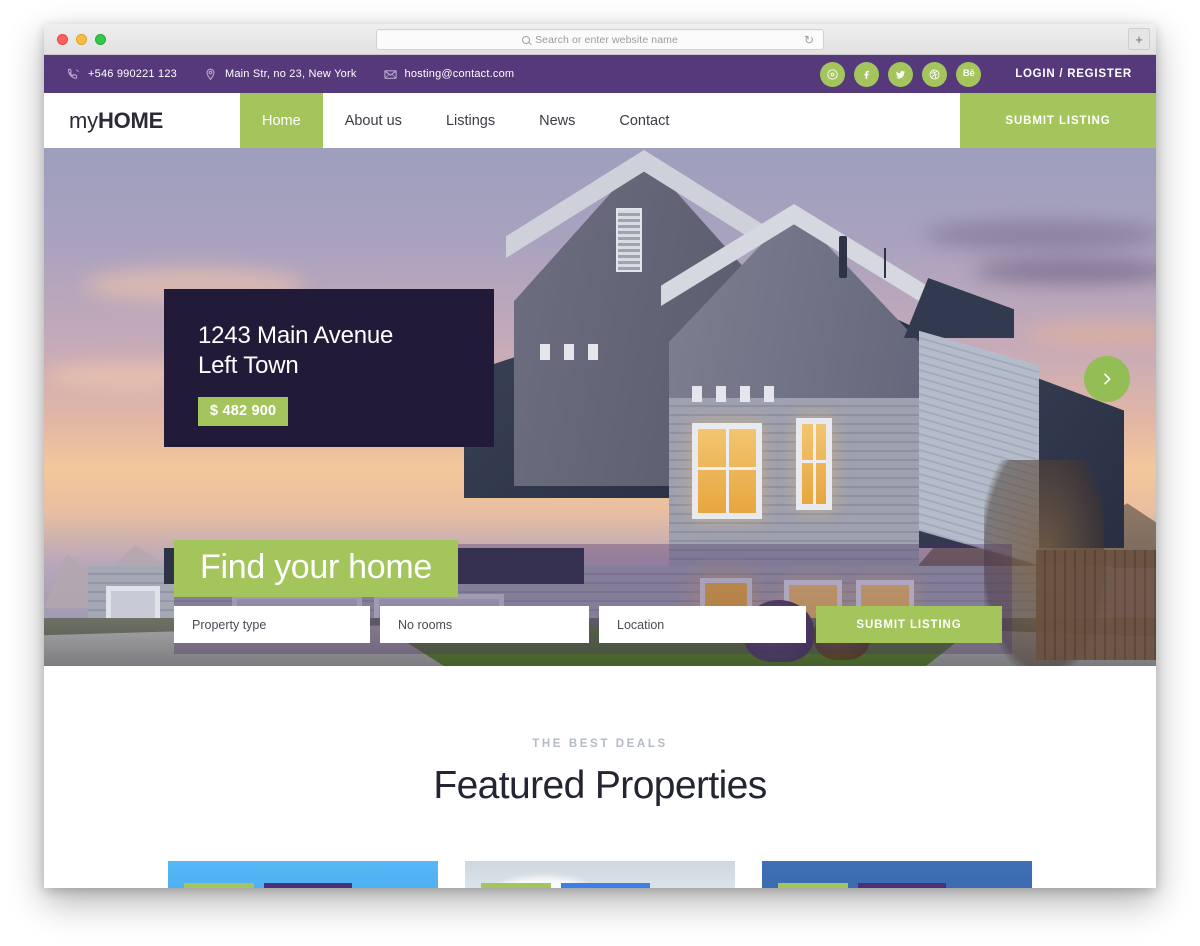 The height and width of the screenshot is (946, 1200). Describe the element at coordinates (644, 120) in the screenshot. I see `nav-item-contact: Contact` at that location.